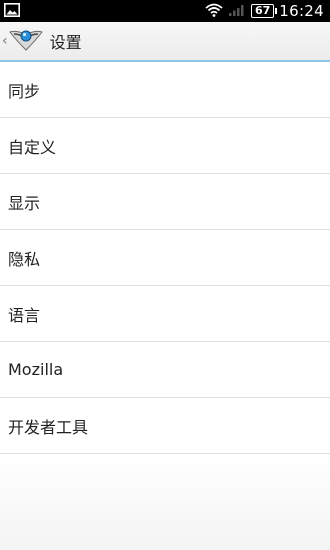 The height and width of the screenshot is (550, 330). Describe the element at coordinates (32, 147) in the screenshot. I see `list-item-label: 自定义` at that location.